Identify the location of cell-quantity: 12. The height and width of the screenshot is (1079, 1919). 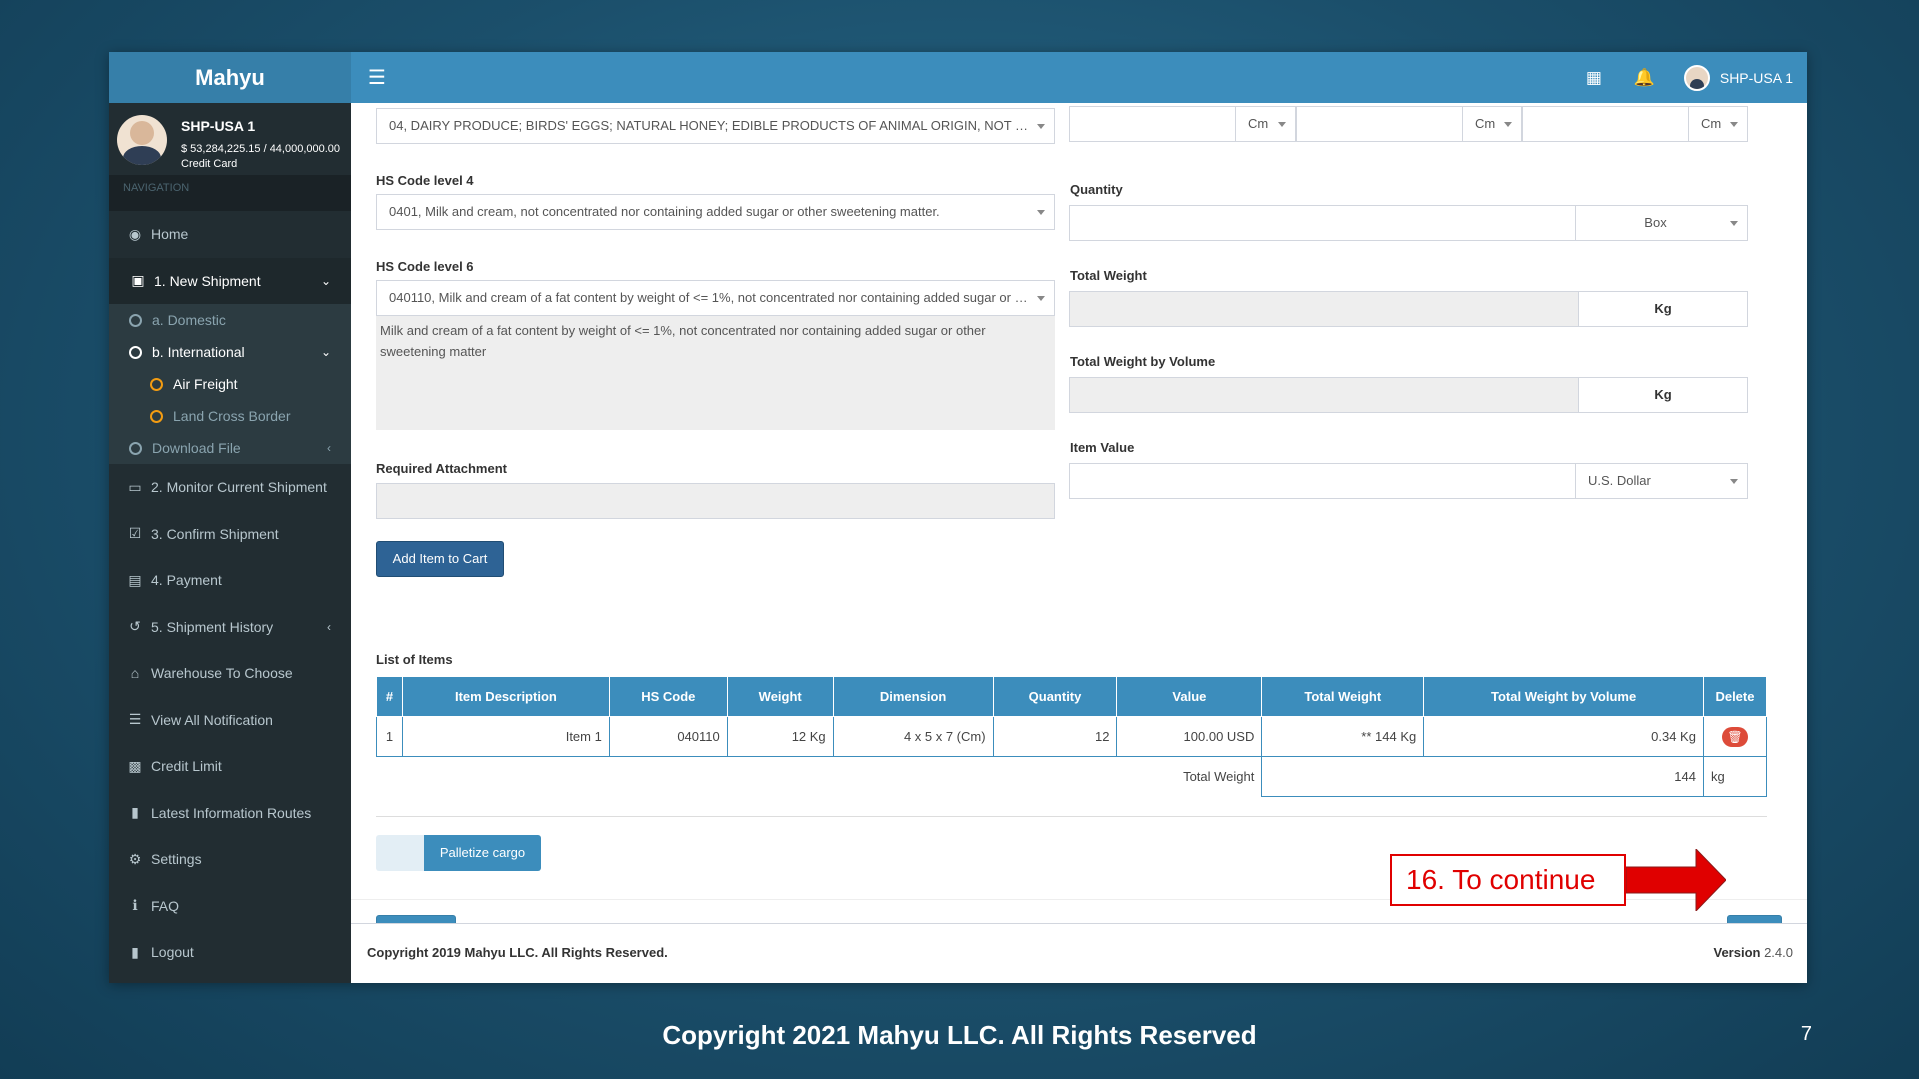
(1055, 736).